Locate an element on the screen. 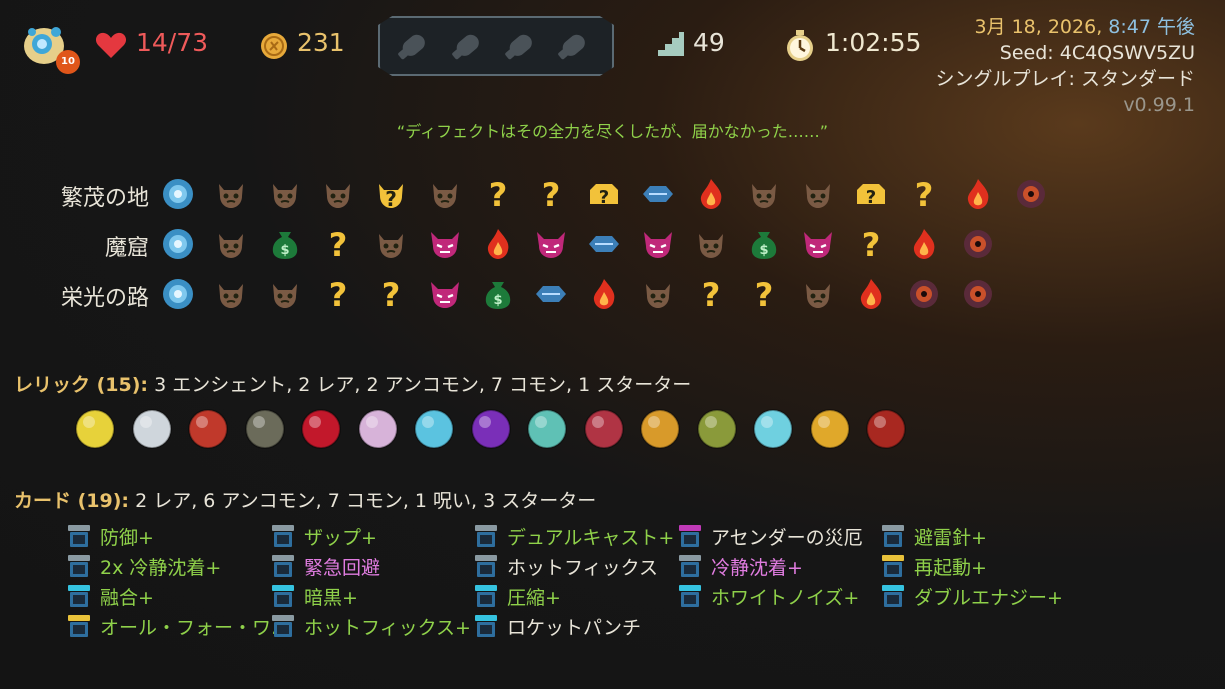 The width and height of the screenshot is (1225, 689). relic-purple-flame-icon is located at coordinates (491, 427).